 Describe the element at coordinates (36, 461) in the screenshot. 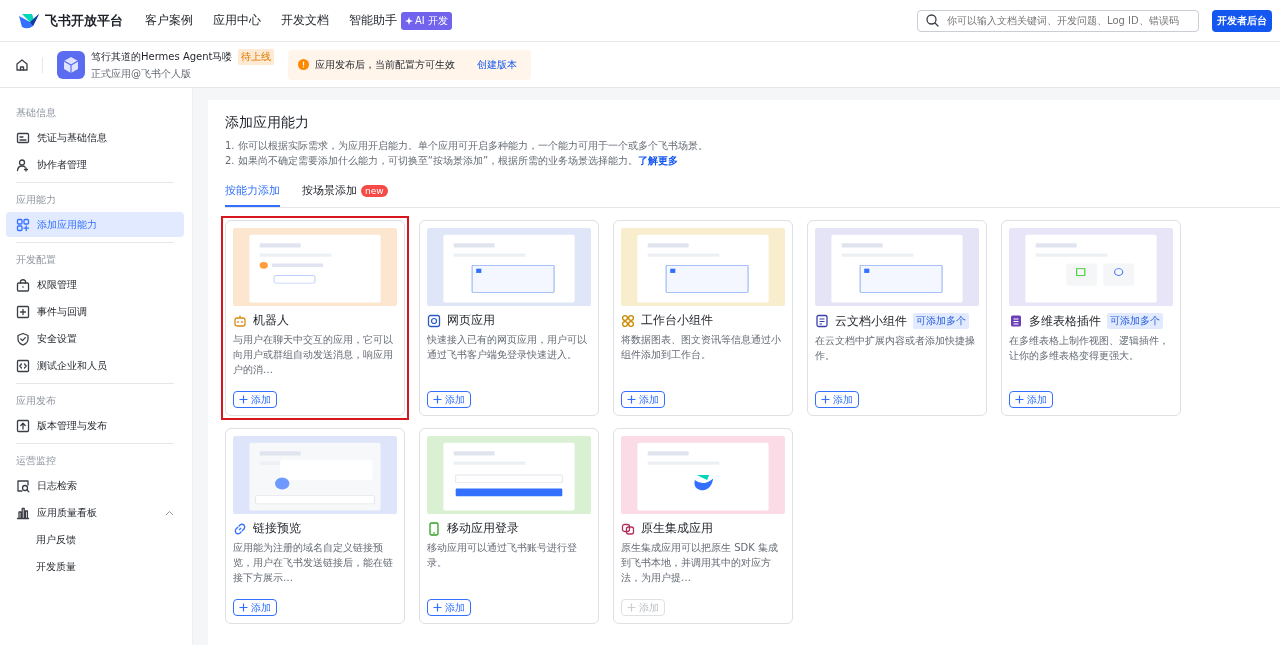

I see `section-heading: 运营监控` at that location.